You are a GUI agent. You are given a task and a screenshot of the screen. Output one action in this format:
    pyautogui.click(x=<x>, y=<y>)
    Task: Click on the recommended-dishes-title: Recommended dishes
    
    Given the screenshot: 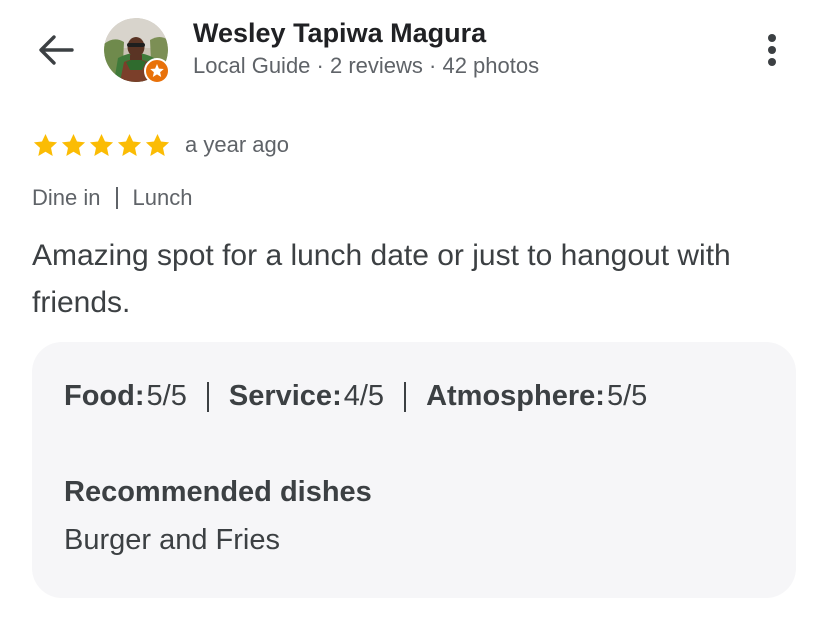 What is the action you would take?
    pyautogui.click(x=218, y=492)
    